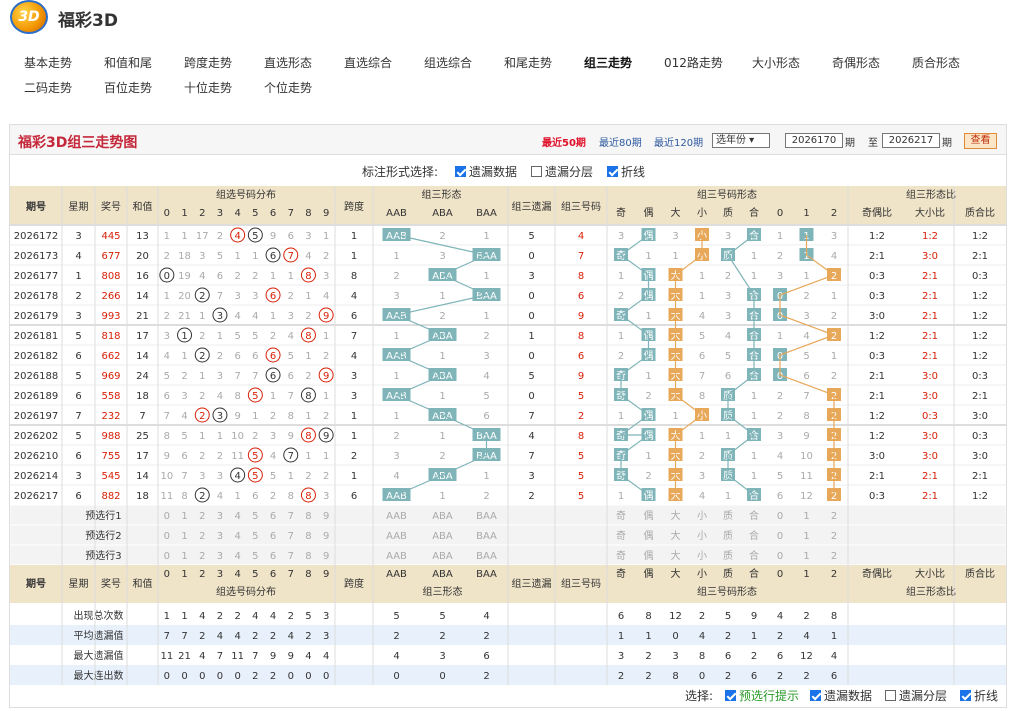 This screenshot has height=711, width=1011. I want to click on view-button: 查看, so click(980, 141).